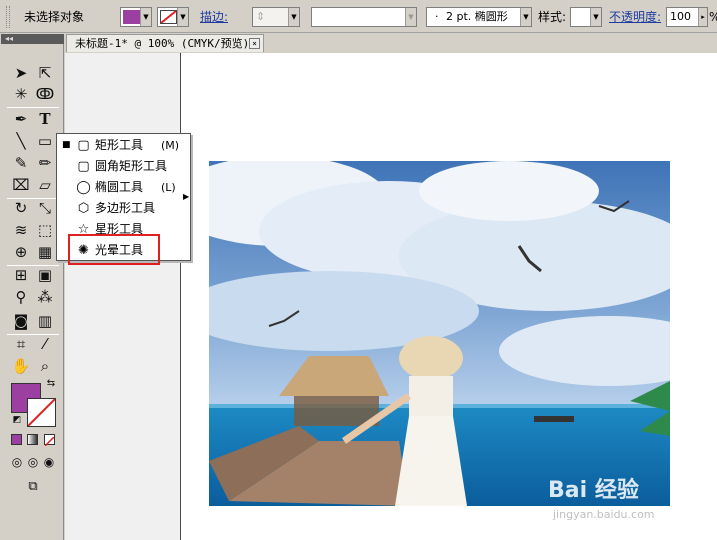 The height and width of the screenshot is (540, 717). Describe the element at coordinates (131, 166) in the screenshot. I see `menu-item-label: 圆角矩形工具` at that location.